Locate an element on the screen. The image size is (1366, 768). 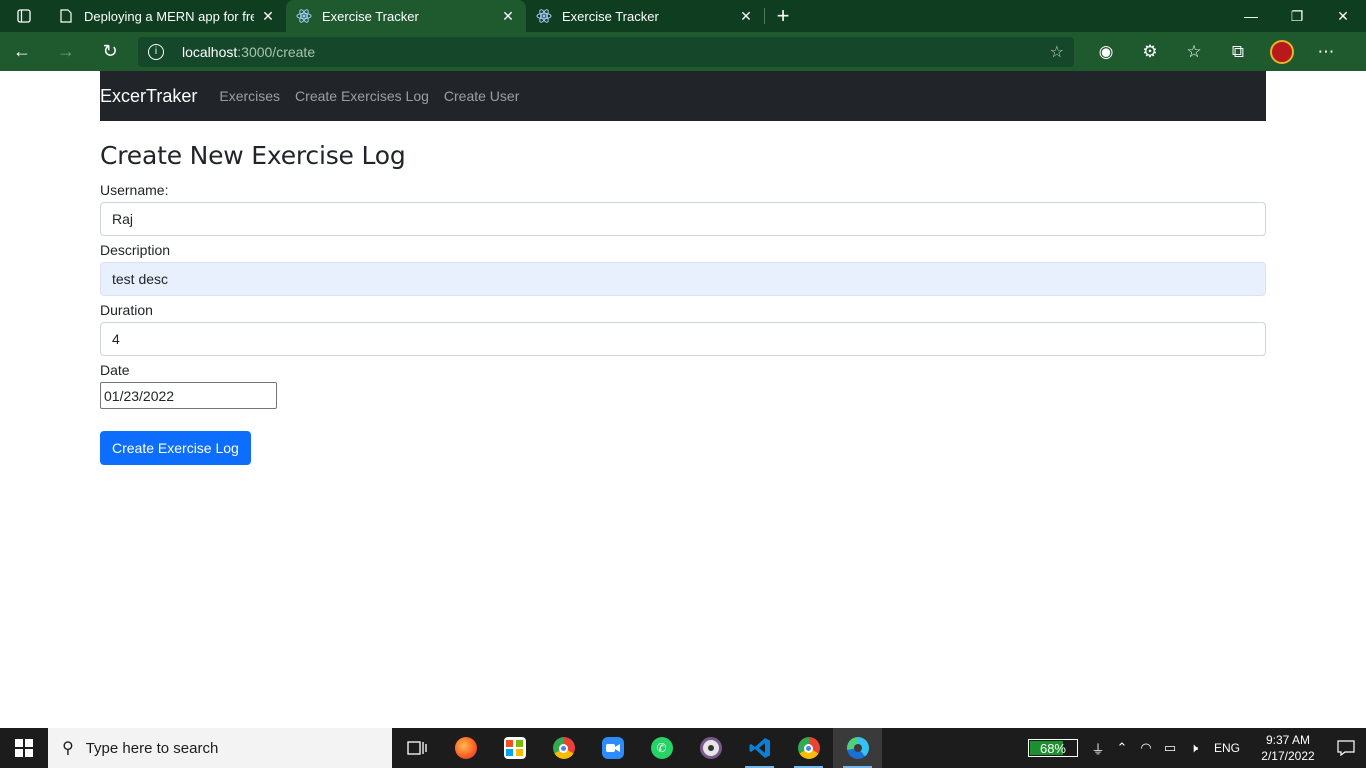
description-label: Description is located at coordinates (135, 250).